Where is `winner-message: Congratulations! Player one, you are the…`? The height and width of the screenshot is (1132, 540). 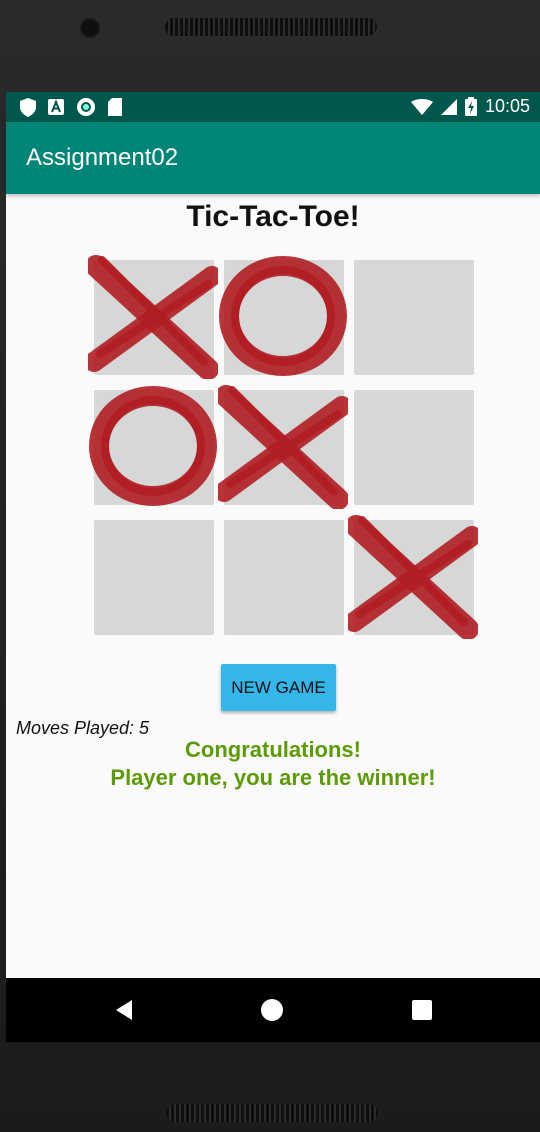
winner-message: Congratulations! Player one, you are the… is located at coordinates (273, 764).